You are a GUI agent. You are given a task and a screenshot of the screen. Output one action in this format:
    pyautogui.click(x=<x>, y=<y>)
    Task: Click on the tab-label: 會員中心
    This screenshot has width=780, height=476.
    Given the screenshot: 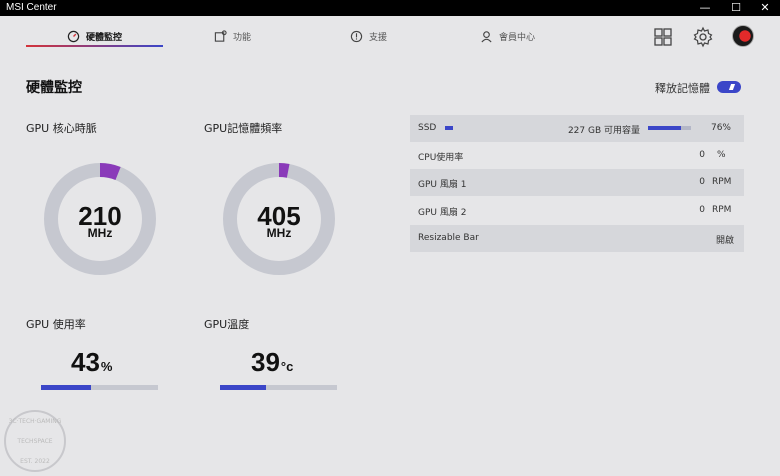 What is the action you would take?
    pyautogui.click(x=517, y=37)
    